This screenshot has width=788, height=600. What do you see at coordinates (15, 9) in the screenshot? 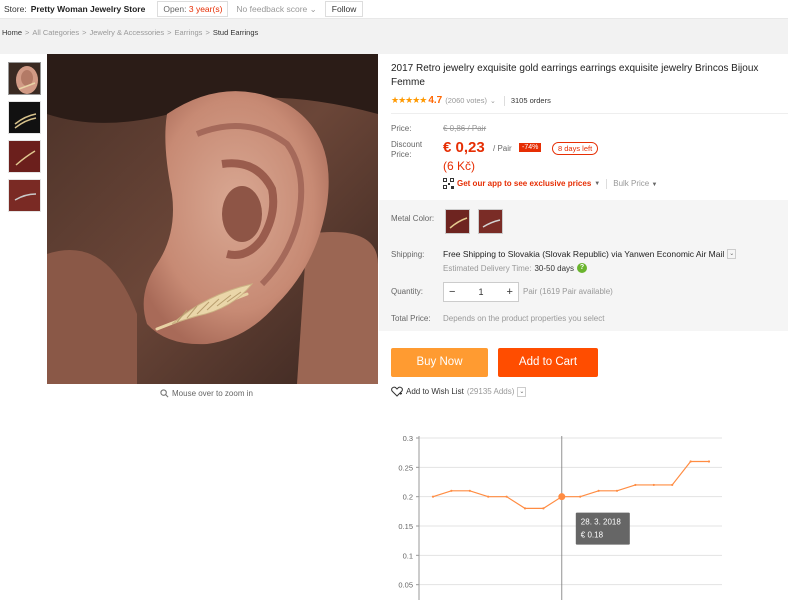
I see `store-label: Store:` at bounding box center [15, 9].